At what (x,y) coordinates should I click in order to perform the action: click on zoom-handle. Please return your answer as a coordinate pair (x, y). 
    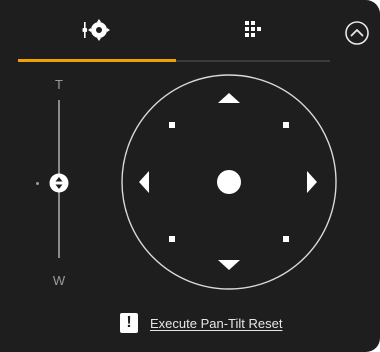
    Looking at the image, I should click on (59, 183).